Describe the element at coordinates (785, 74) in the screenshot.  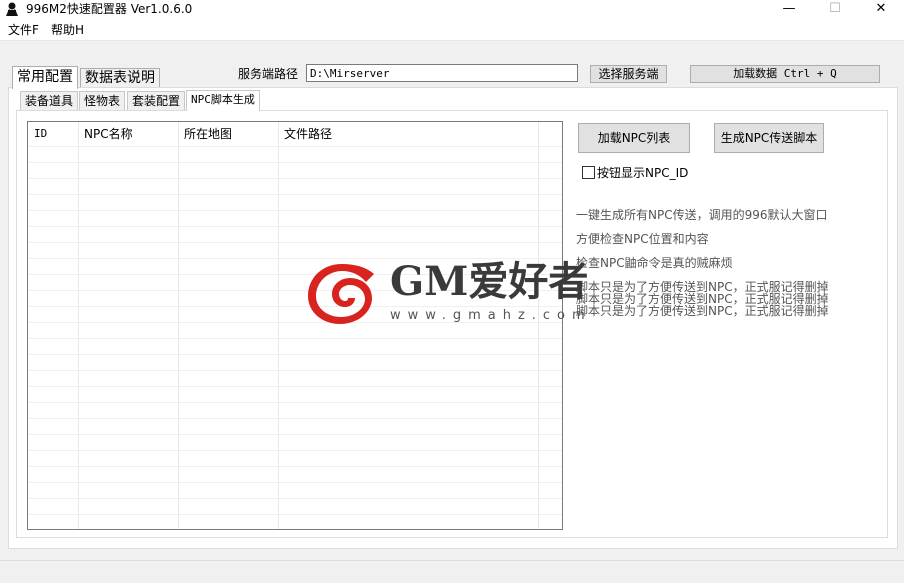
I see `load-data-button: 加载数据 Ctrl + Q` at that location.